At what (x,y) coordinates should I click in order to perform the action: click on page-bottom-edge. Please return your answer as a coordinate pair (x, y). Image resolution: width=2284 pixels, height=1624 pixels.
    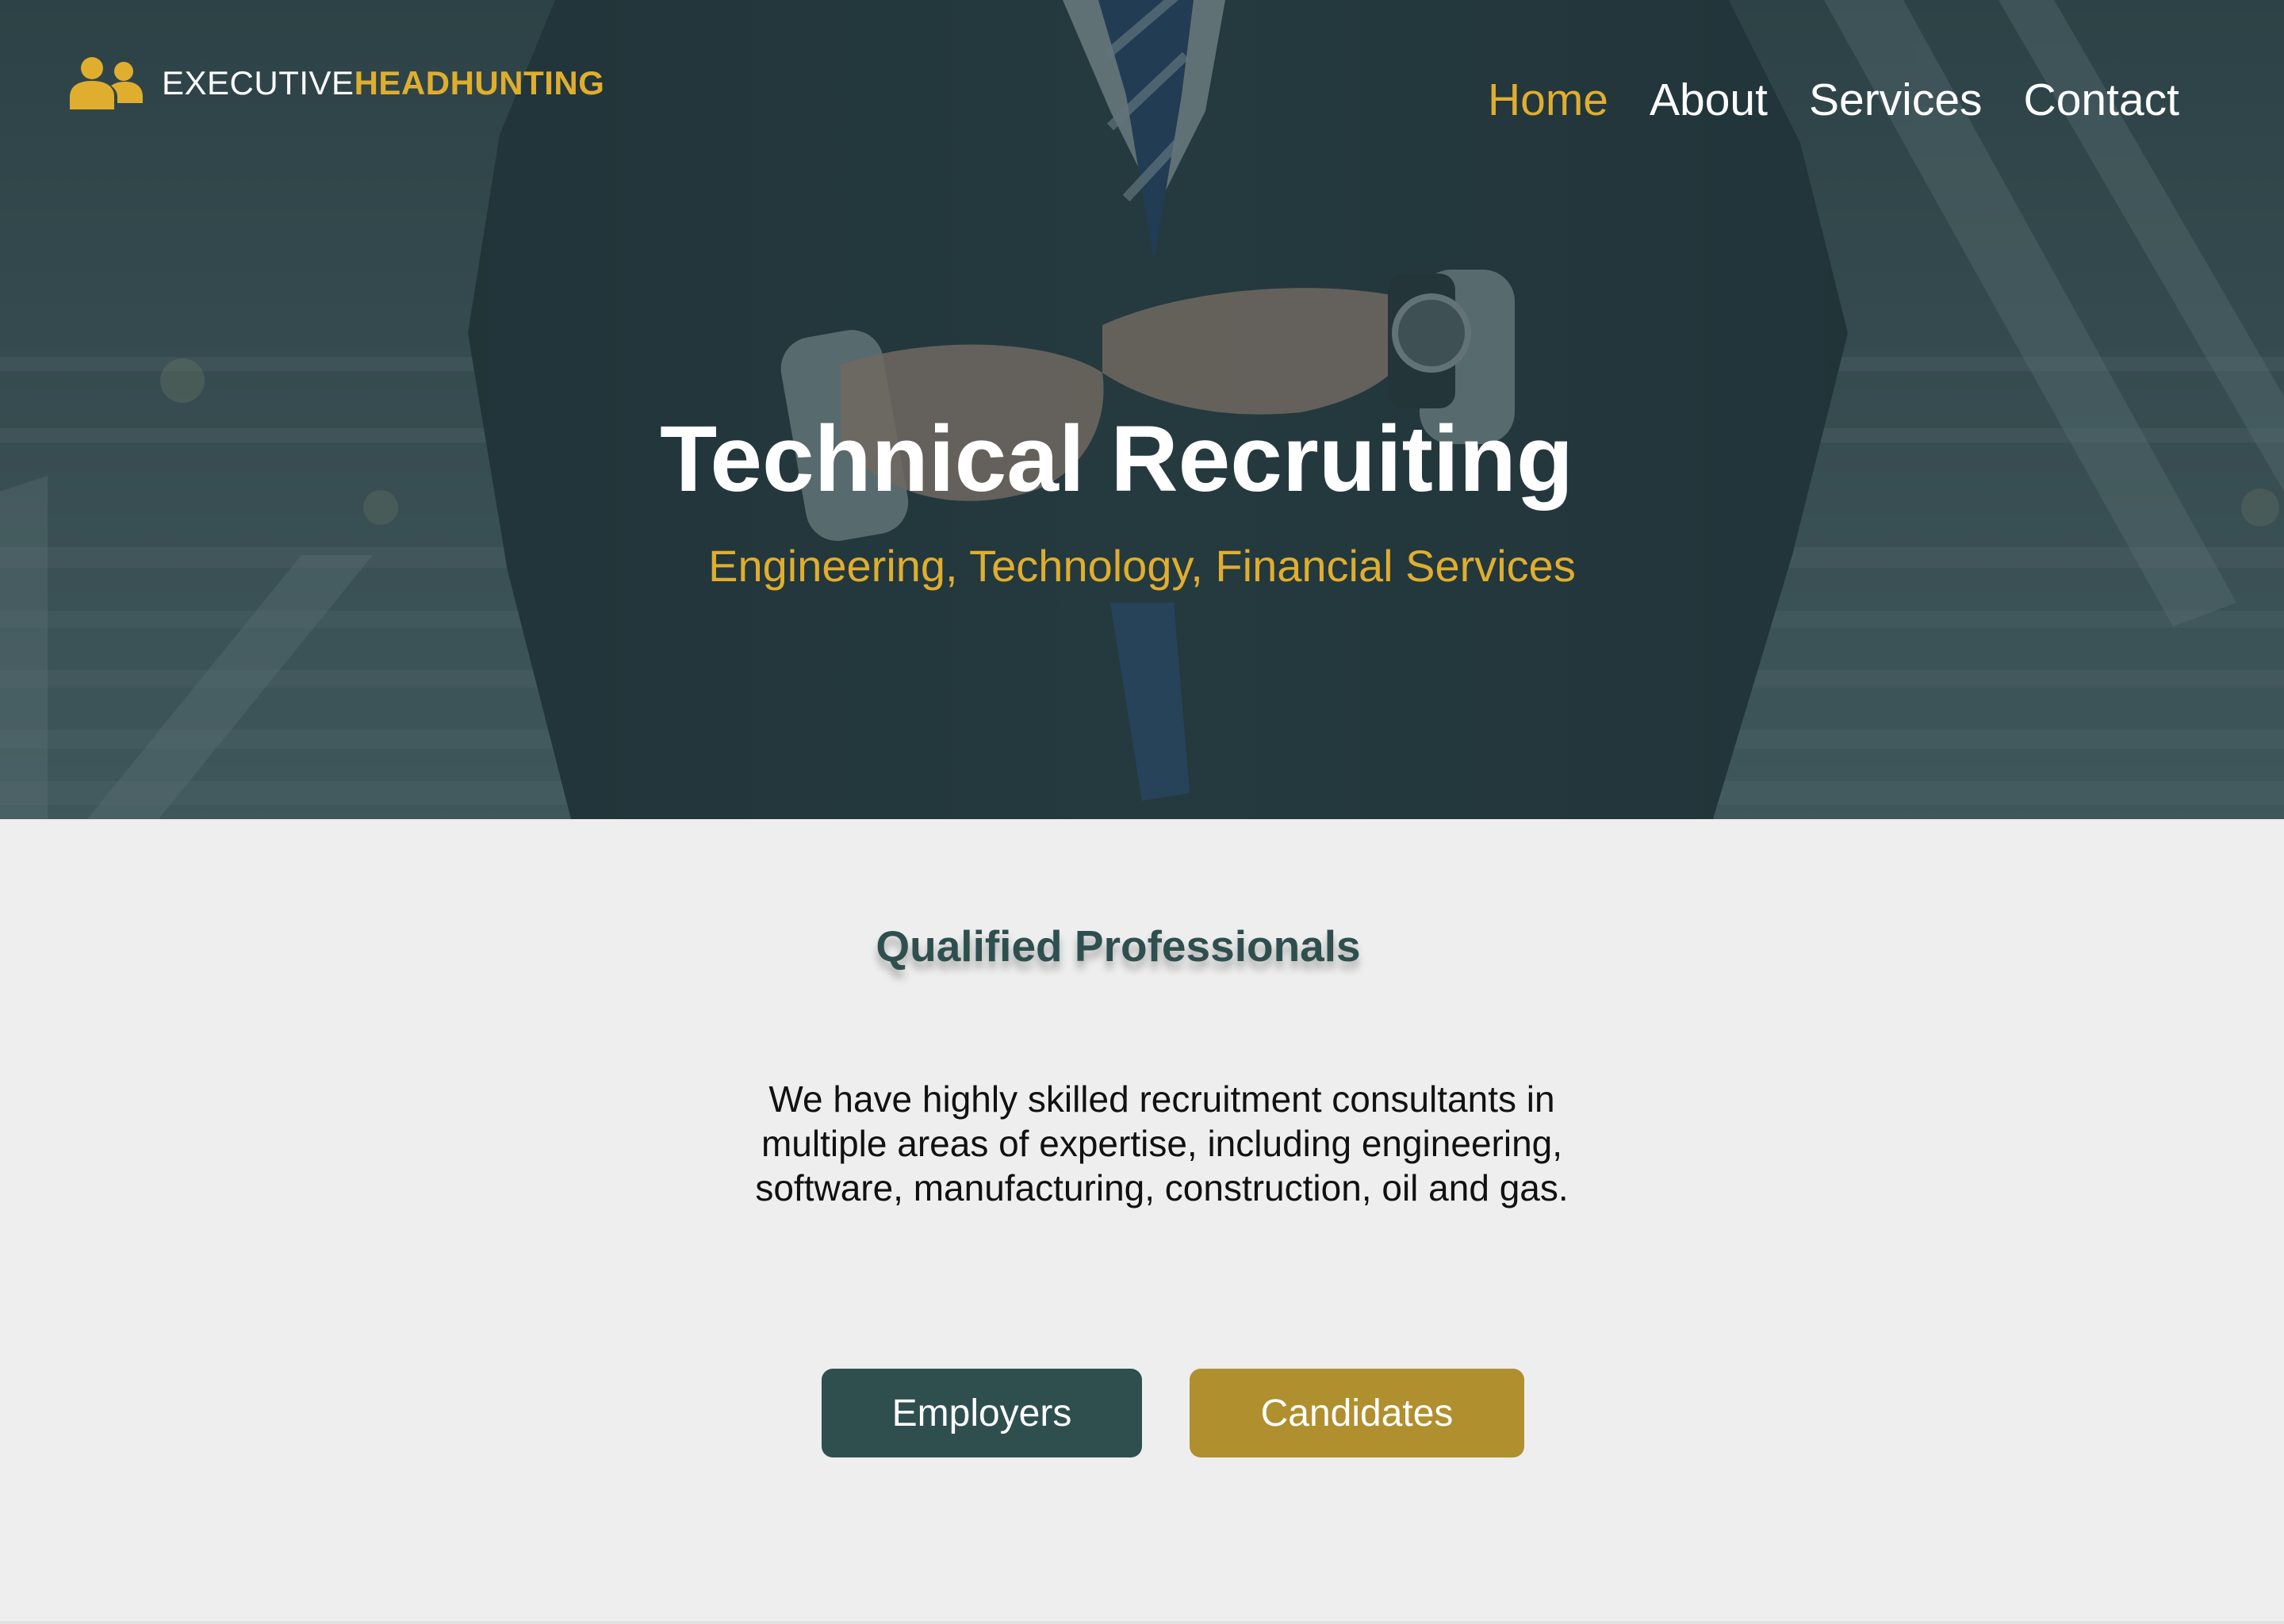
    Looking at the image, I should click on (1142, 1622).